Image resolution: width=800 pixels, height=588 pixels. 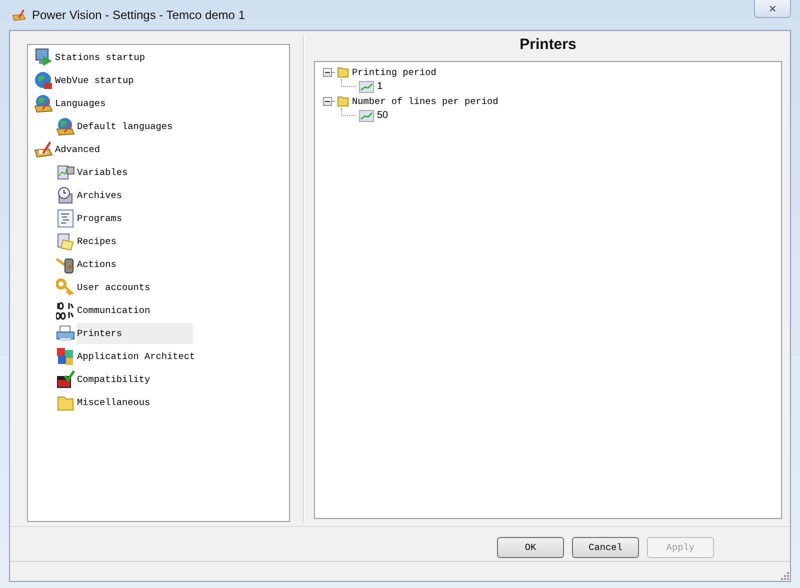 What do you see at coordinates (79, 149) in the screenshot?
I see `sidebar-item: Advanced` at bounding box center [79, 149].